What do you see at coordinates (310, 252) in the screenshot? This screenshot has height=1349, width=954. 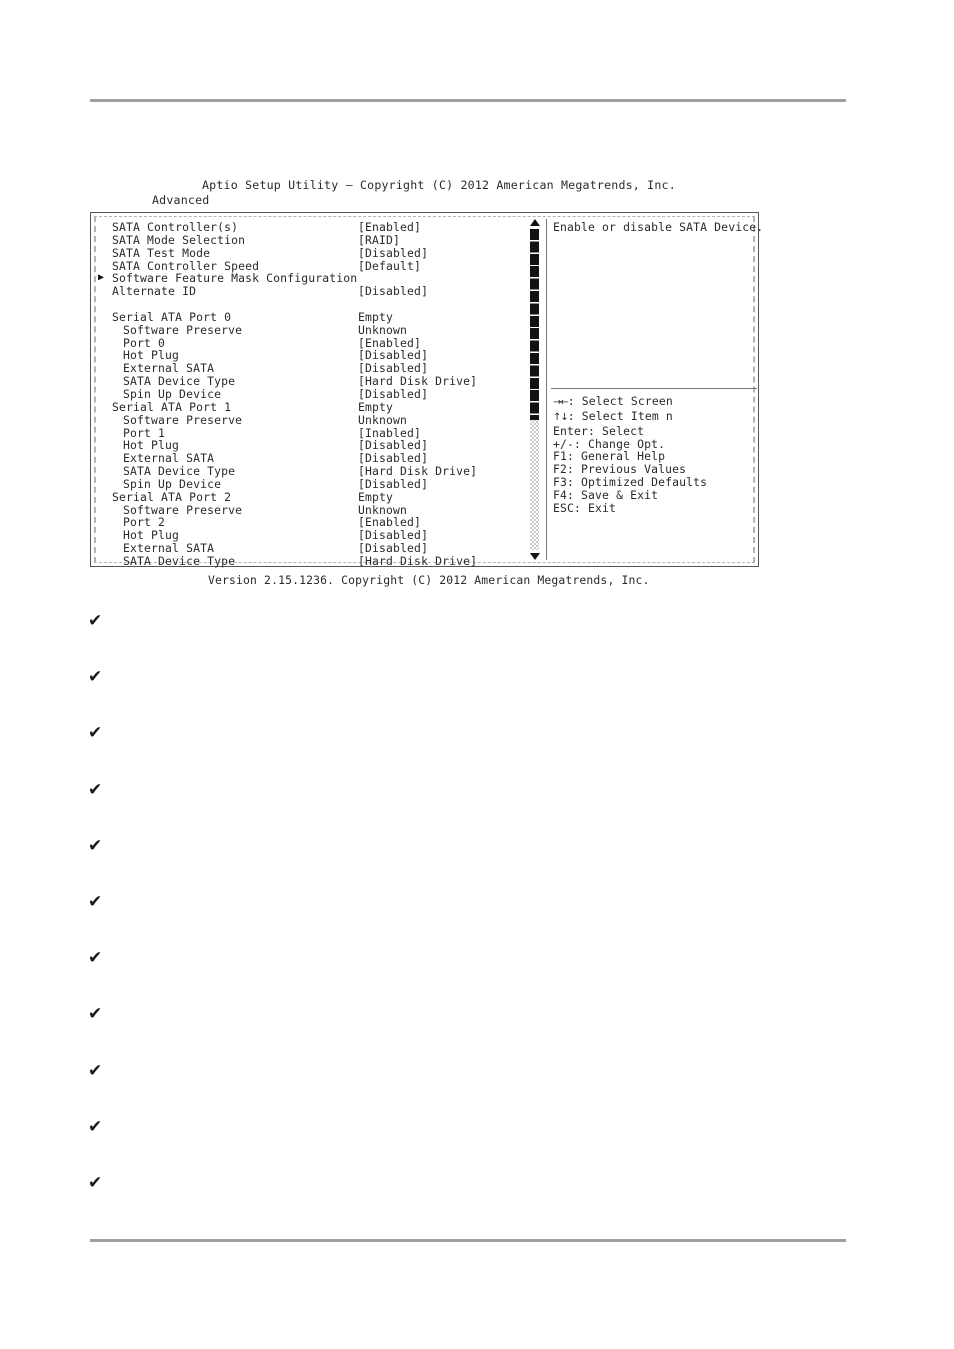 I see `bios-option-row: SATA Test Mode [Disabled]` at bounding box center [310, 252].